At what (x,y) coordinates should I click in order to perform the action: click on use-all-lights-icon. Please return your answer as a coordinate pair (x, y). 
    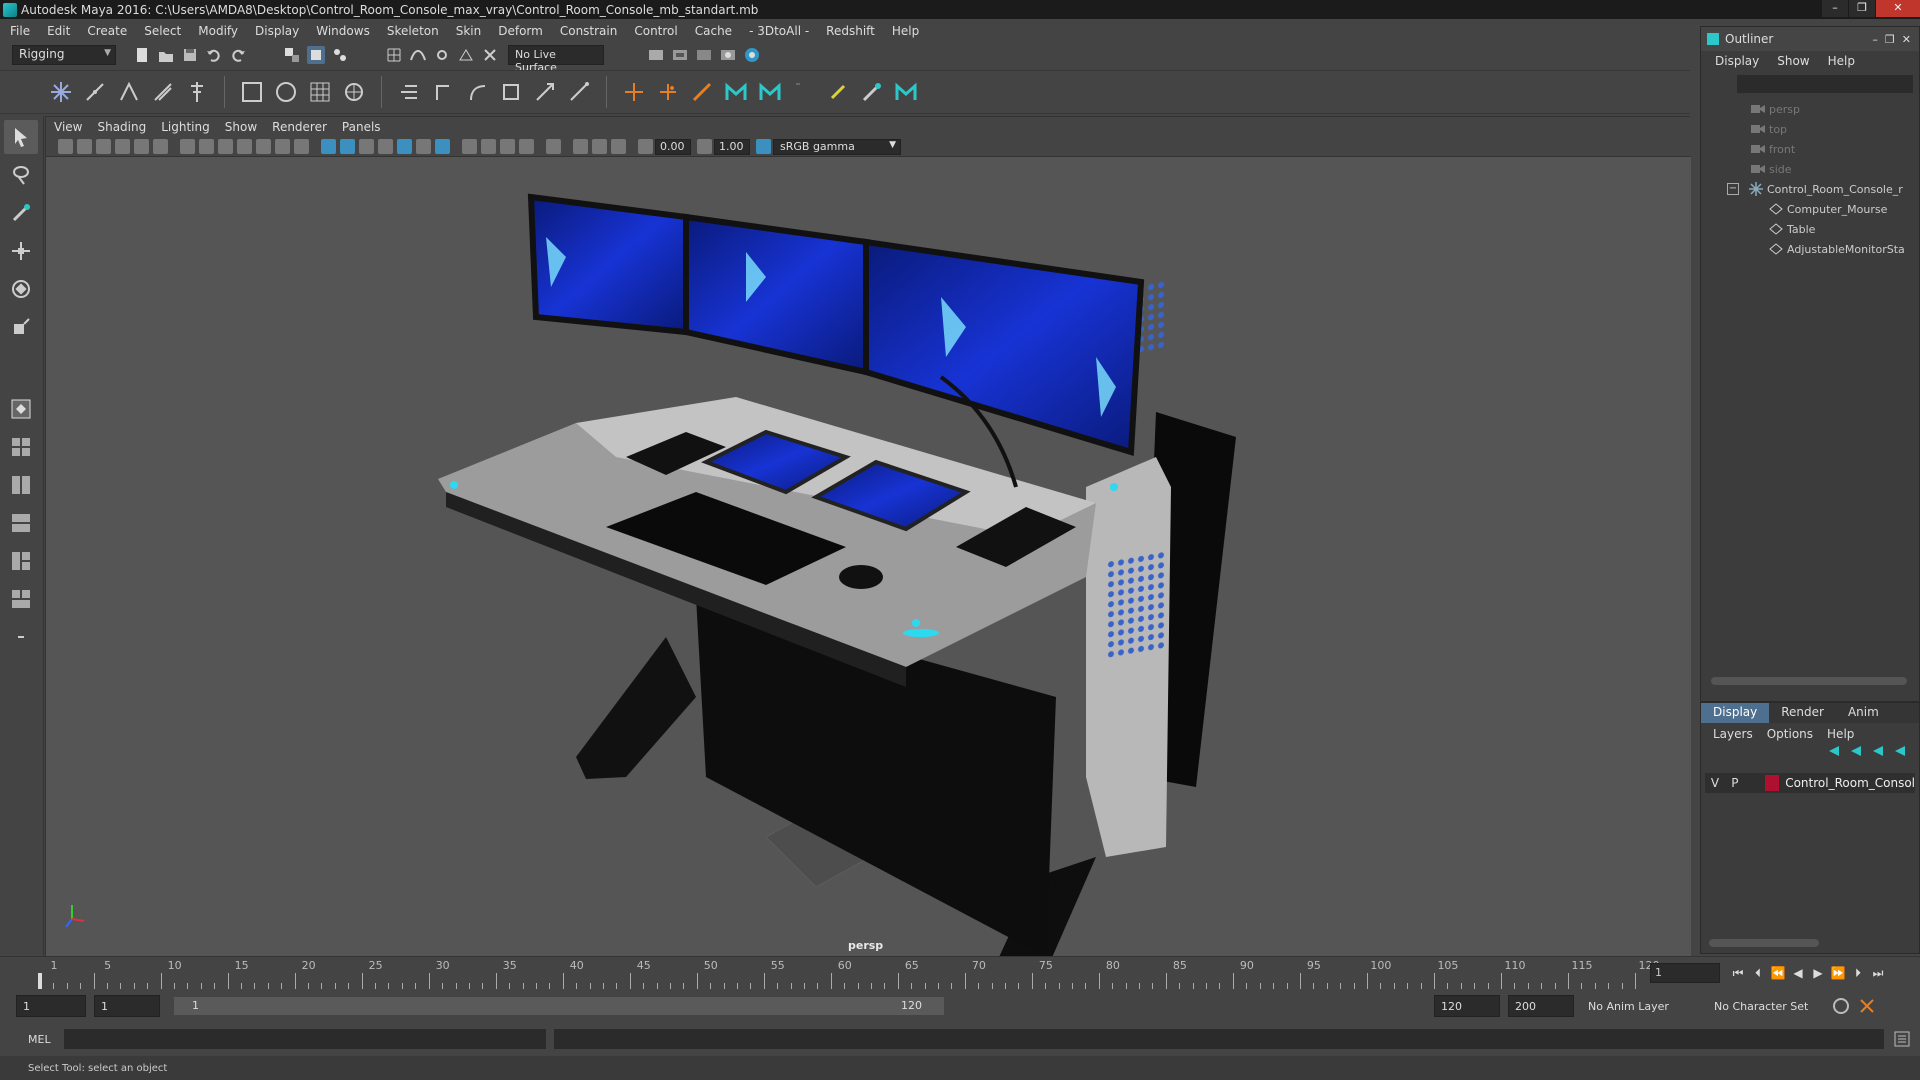
    Looking at the image, I should click on (423, 146).